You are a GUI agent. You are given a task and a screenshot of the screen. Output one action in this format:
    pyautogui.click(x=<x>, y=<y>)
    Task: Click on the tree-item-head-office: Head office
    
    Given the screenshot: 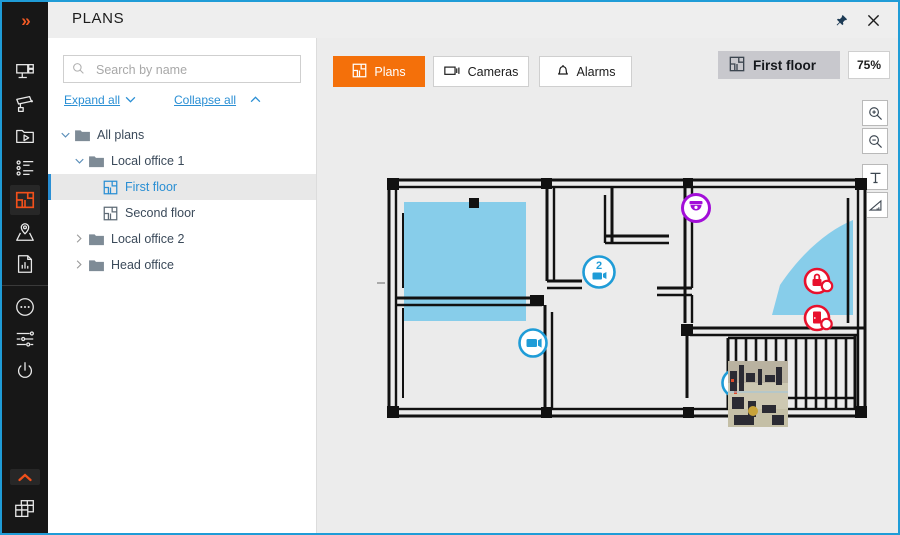 What is the action you would take?
    pyautogui.click(x=182, y=265)
    